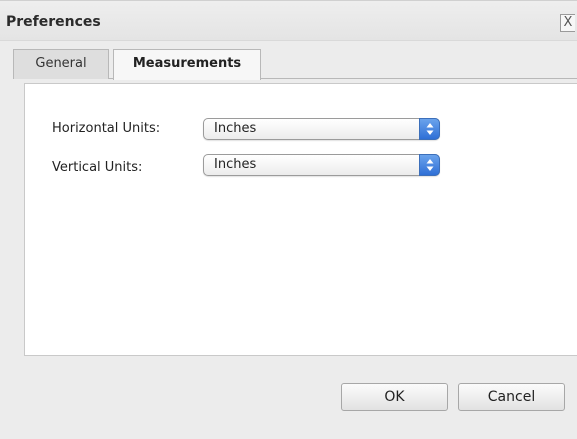 The image size is (577, 439). I want to click on horizontal-units-select: Inches, so click(321, 129).